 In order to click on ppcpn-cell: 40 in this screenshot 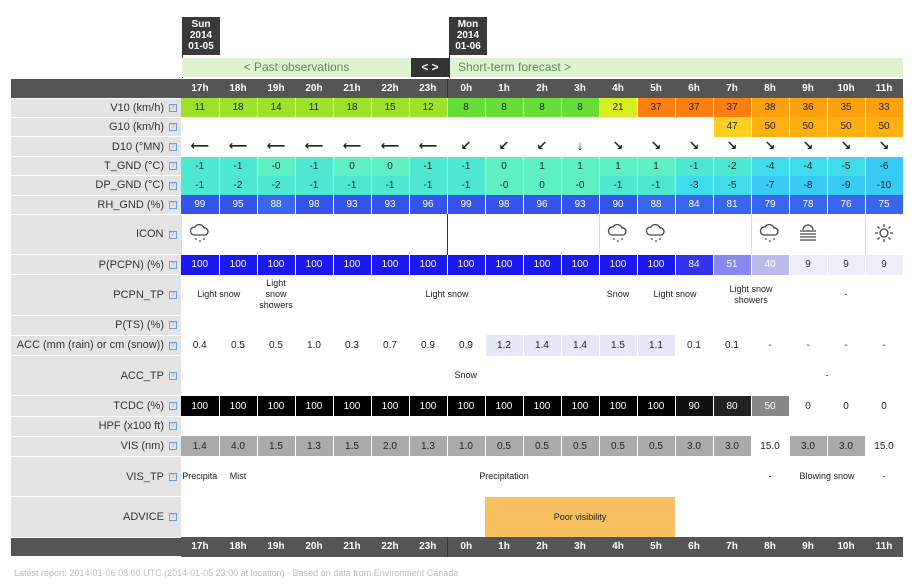, I will do `click(770, 264)`.